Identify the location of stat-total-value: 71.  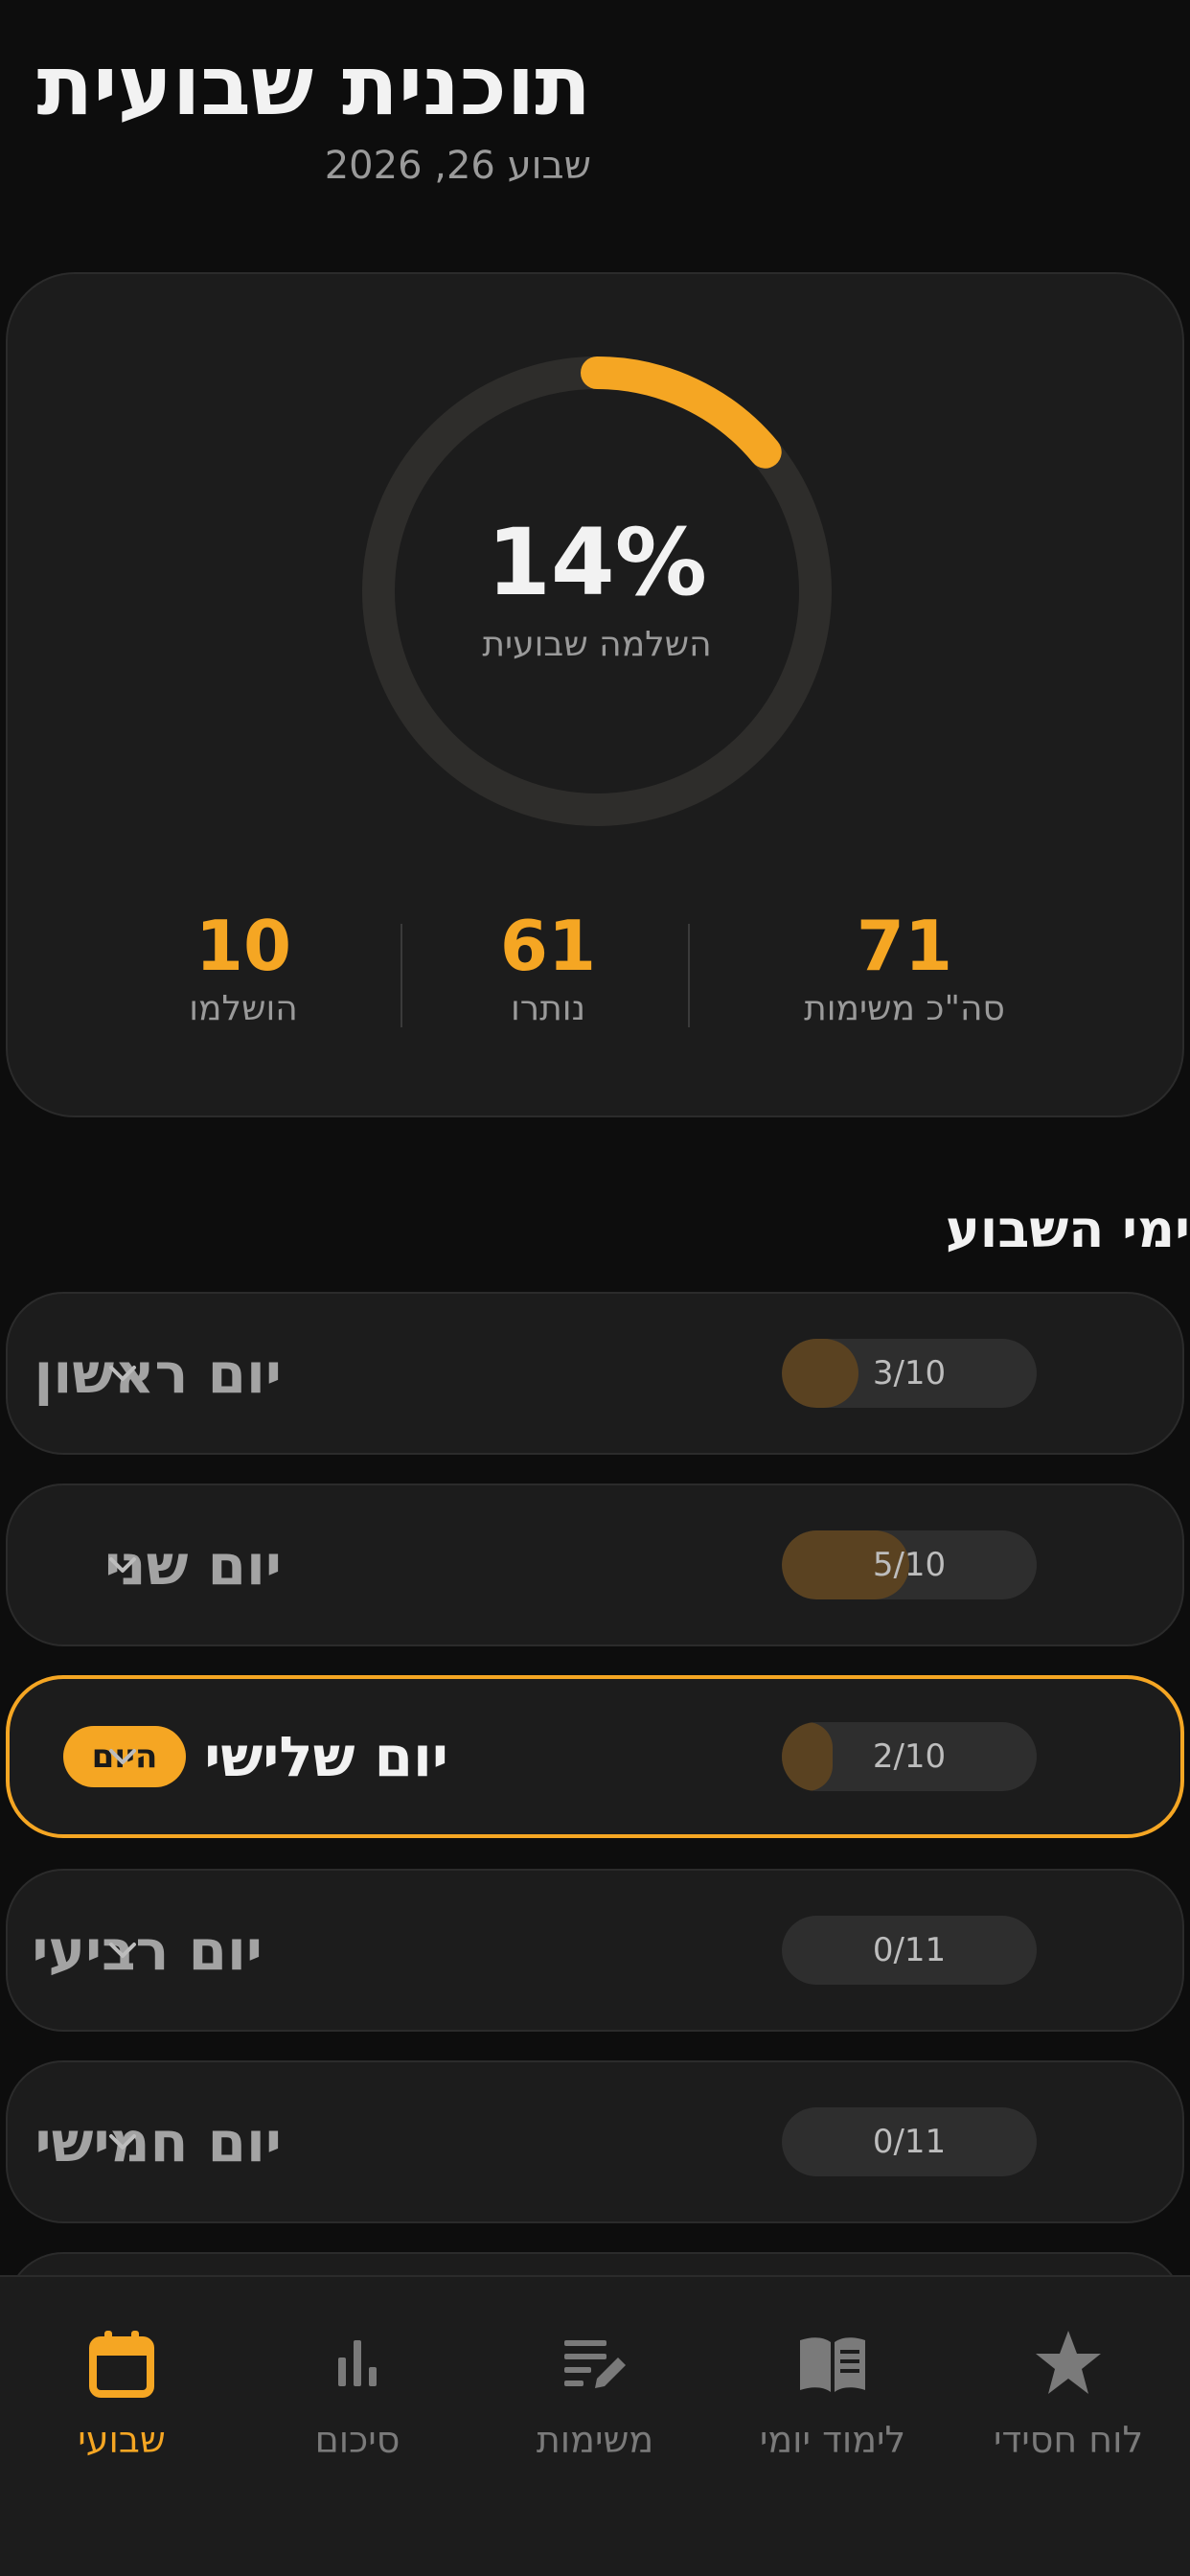
(905, 946).